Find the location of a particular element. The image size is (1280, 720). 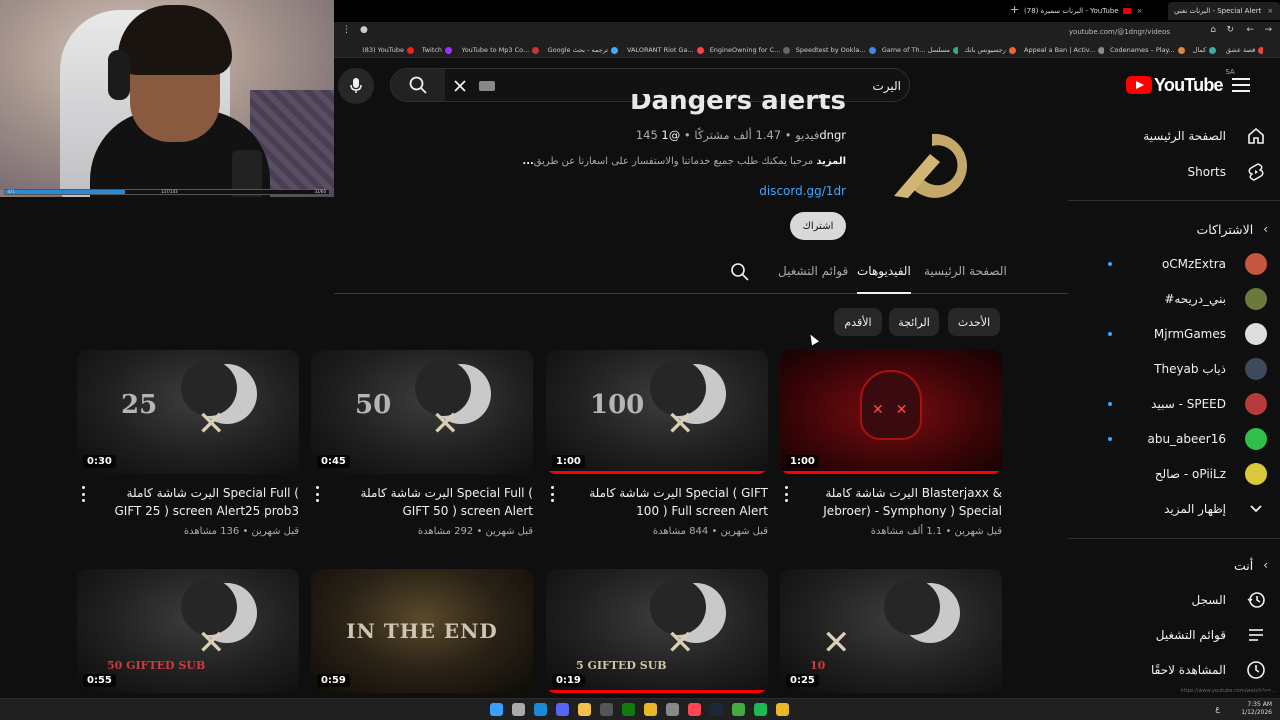

settings-icon is located at coordinates (672, 709).